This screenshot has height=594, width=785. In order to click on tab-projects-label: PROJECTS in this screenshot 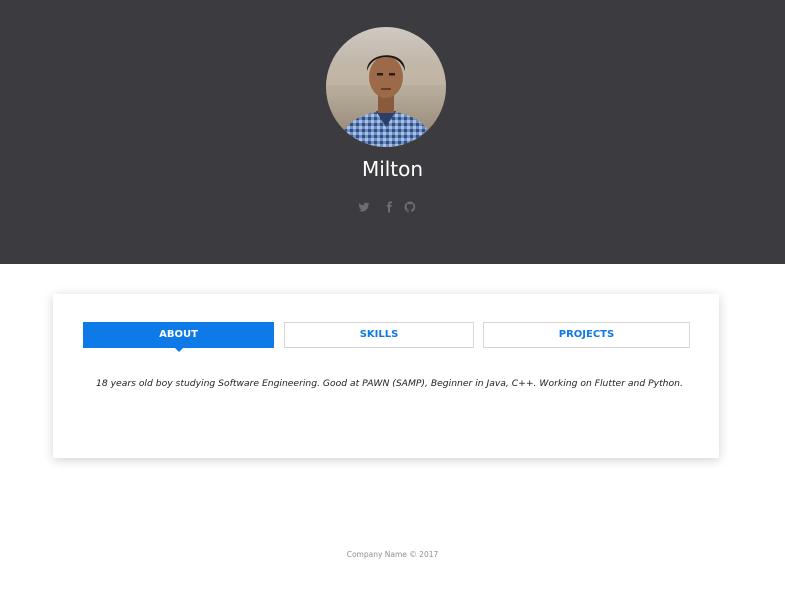, I will do `click(586, 334)`.